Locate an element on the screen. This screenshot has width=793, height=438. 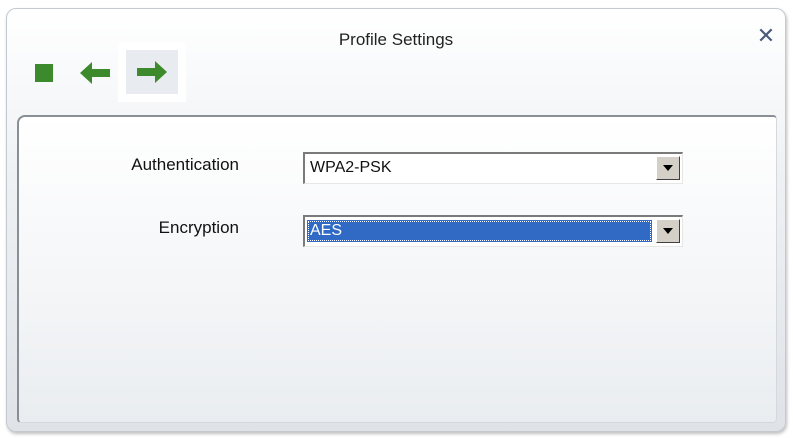
arrow-right-icon is located at coordinates (152, 72).